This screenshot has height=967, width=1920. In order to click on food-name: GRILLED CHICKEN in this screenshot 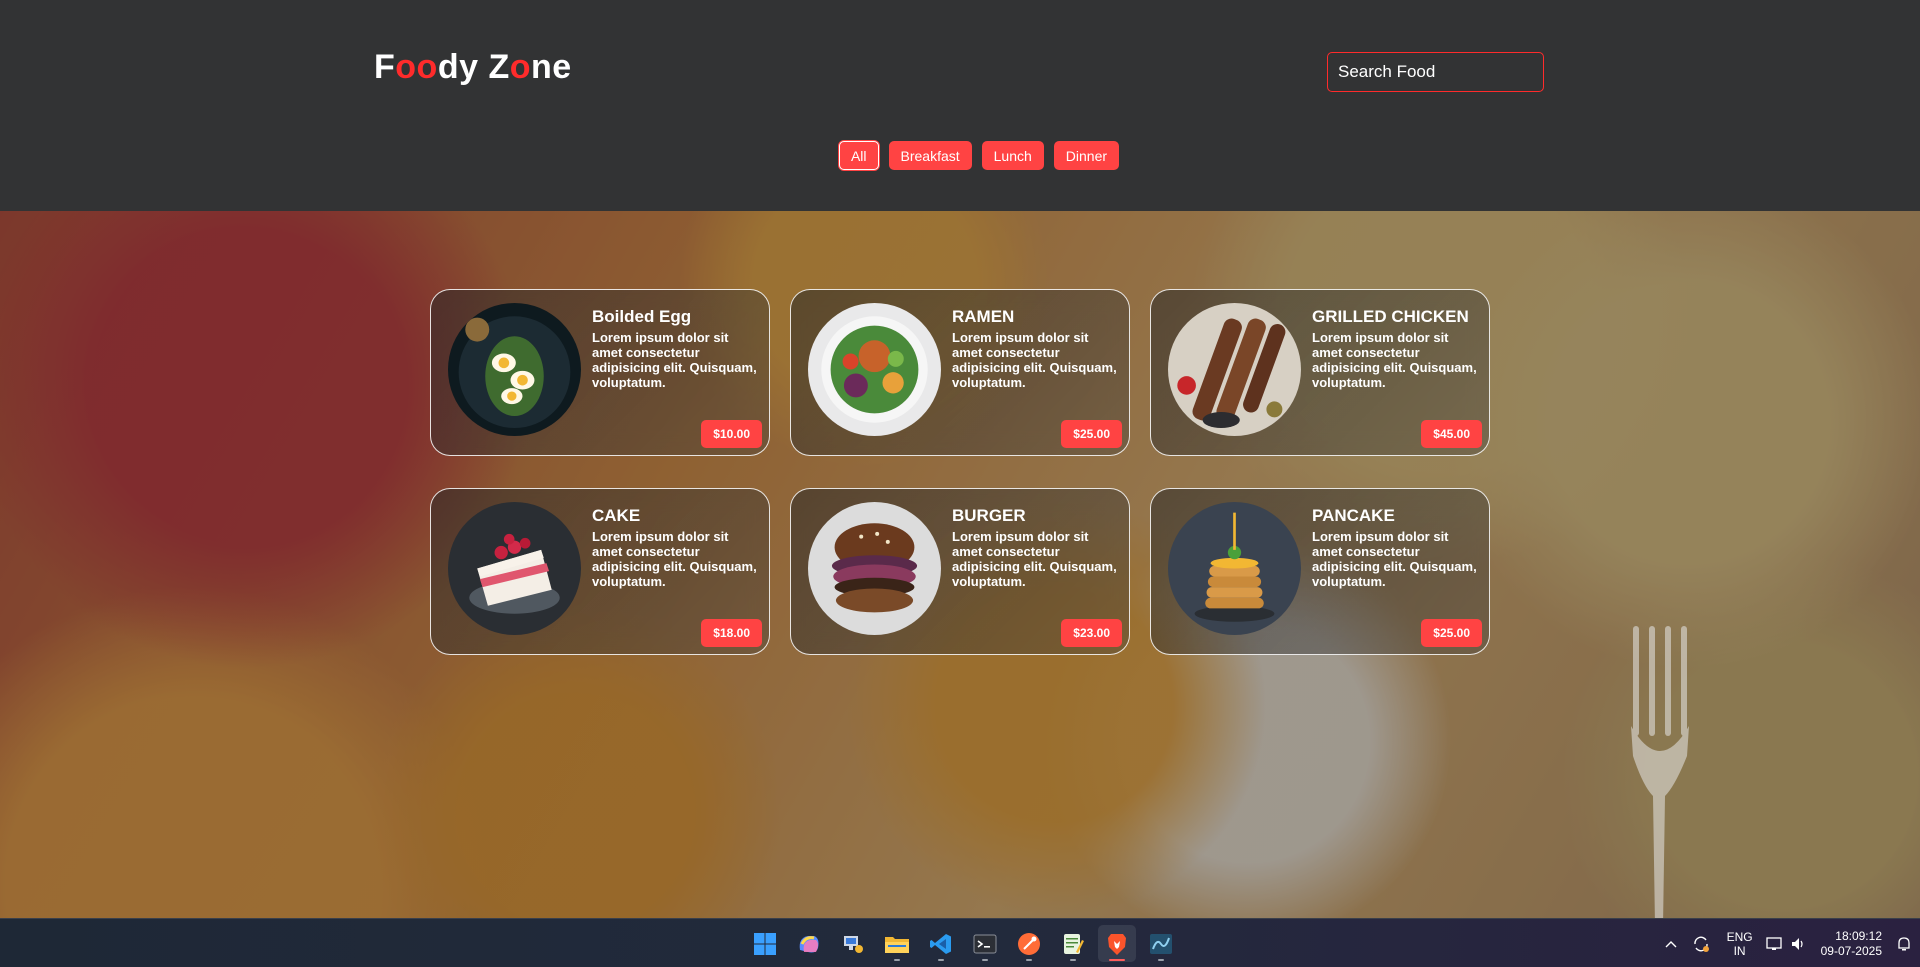, I will do `click(1390, 316)`.